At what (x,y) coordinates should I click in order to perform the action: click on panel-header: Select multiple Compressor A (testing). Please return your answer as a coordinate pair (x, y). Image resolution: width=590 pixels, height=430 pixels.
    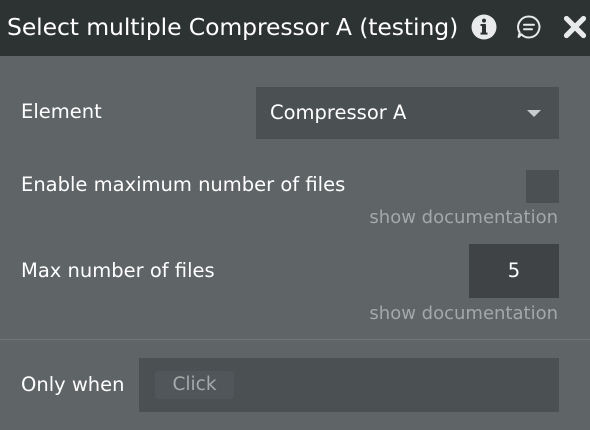
    Looking at the image, I should click on (295, 28).